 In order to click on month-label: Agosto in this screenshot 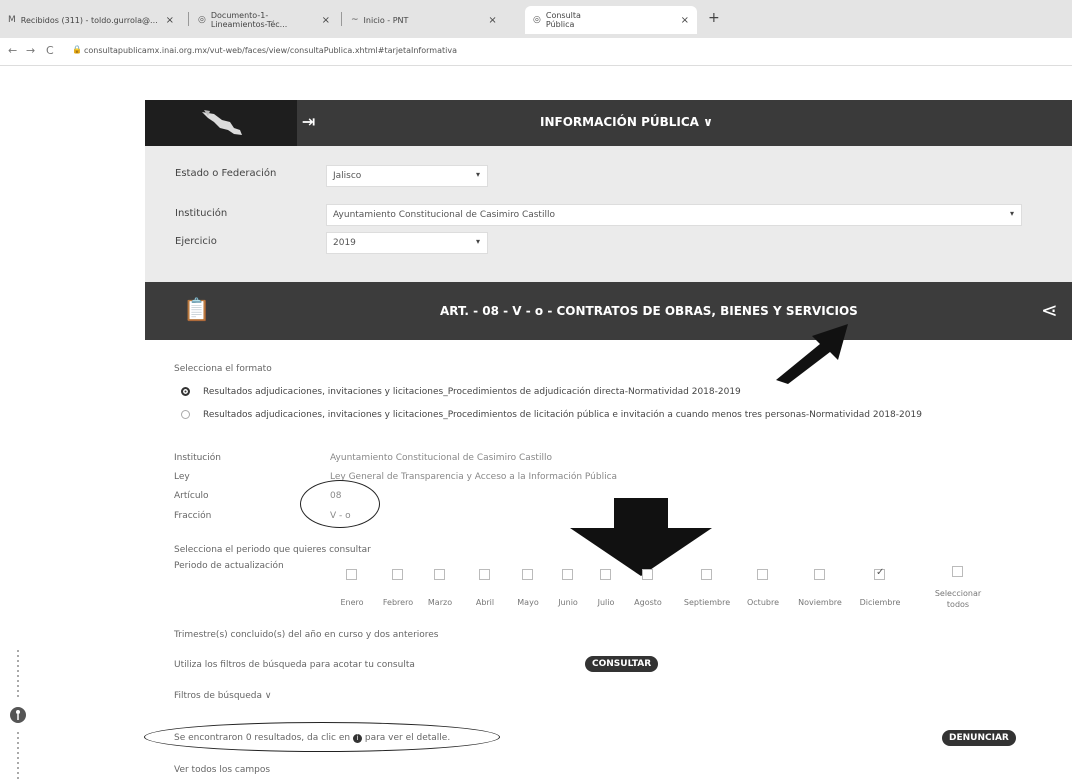, I will do `click(648, 602)`.